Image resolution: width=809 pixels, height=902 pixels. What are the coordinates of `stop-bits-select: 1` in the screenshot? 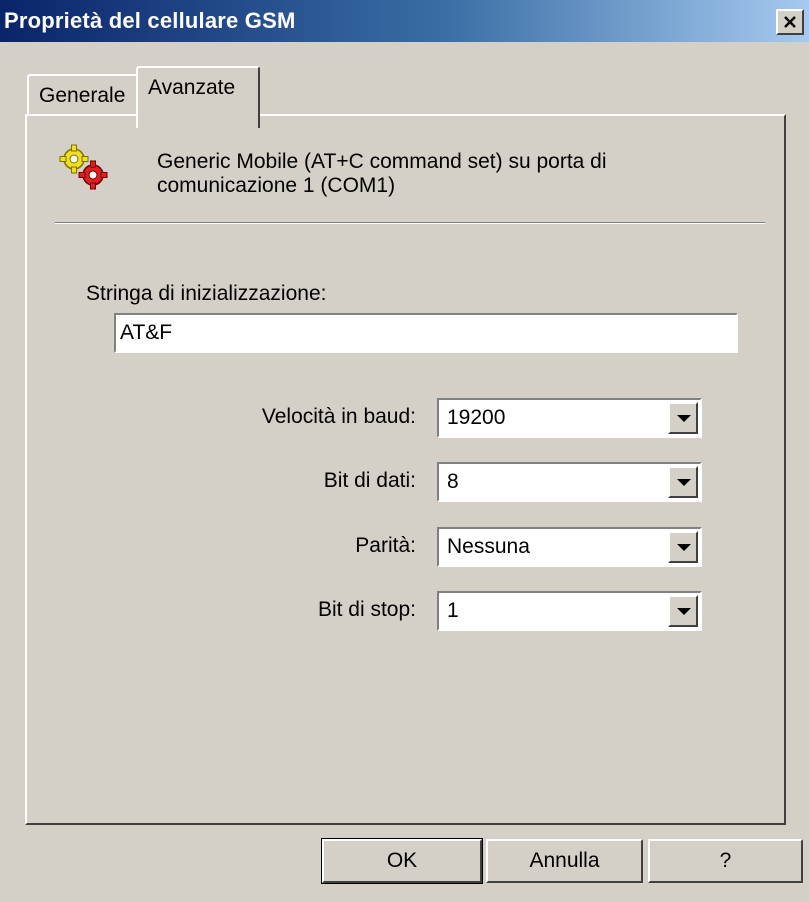 It's located at (569, 611).